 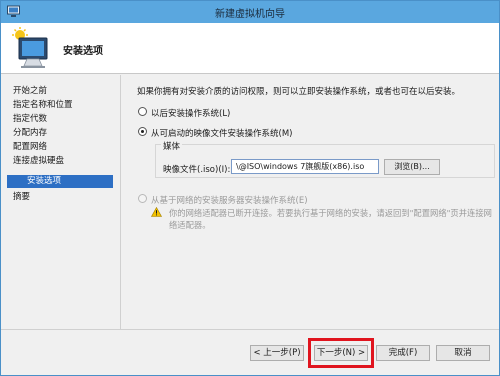 What do you see at coordinates (299, 92) in the screenshot?
I see `description-text: 如果你拥有对安装介质的访问权限，则可以立即安装操作系统，或者也可在以后安装。` at bounding box center [299, 92].